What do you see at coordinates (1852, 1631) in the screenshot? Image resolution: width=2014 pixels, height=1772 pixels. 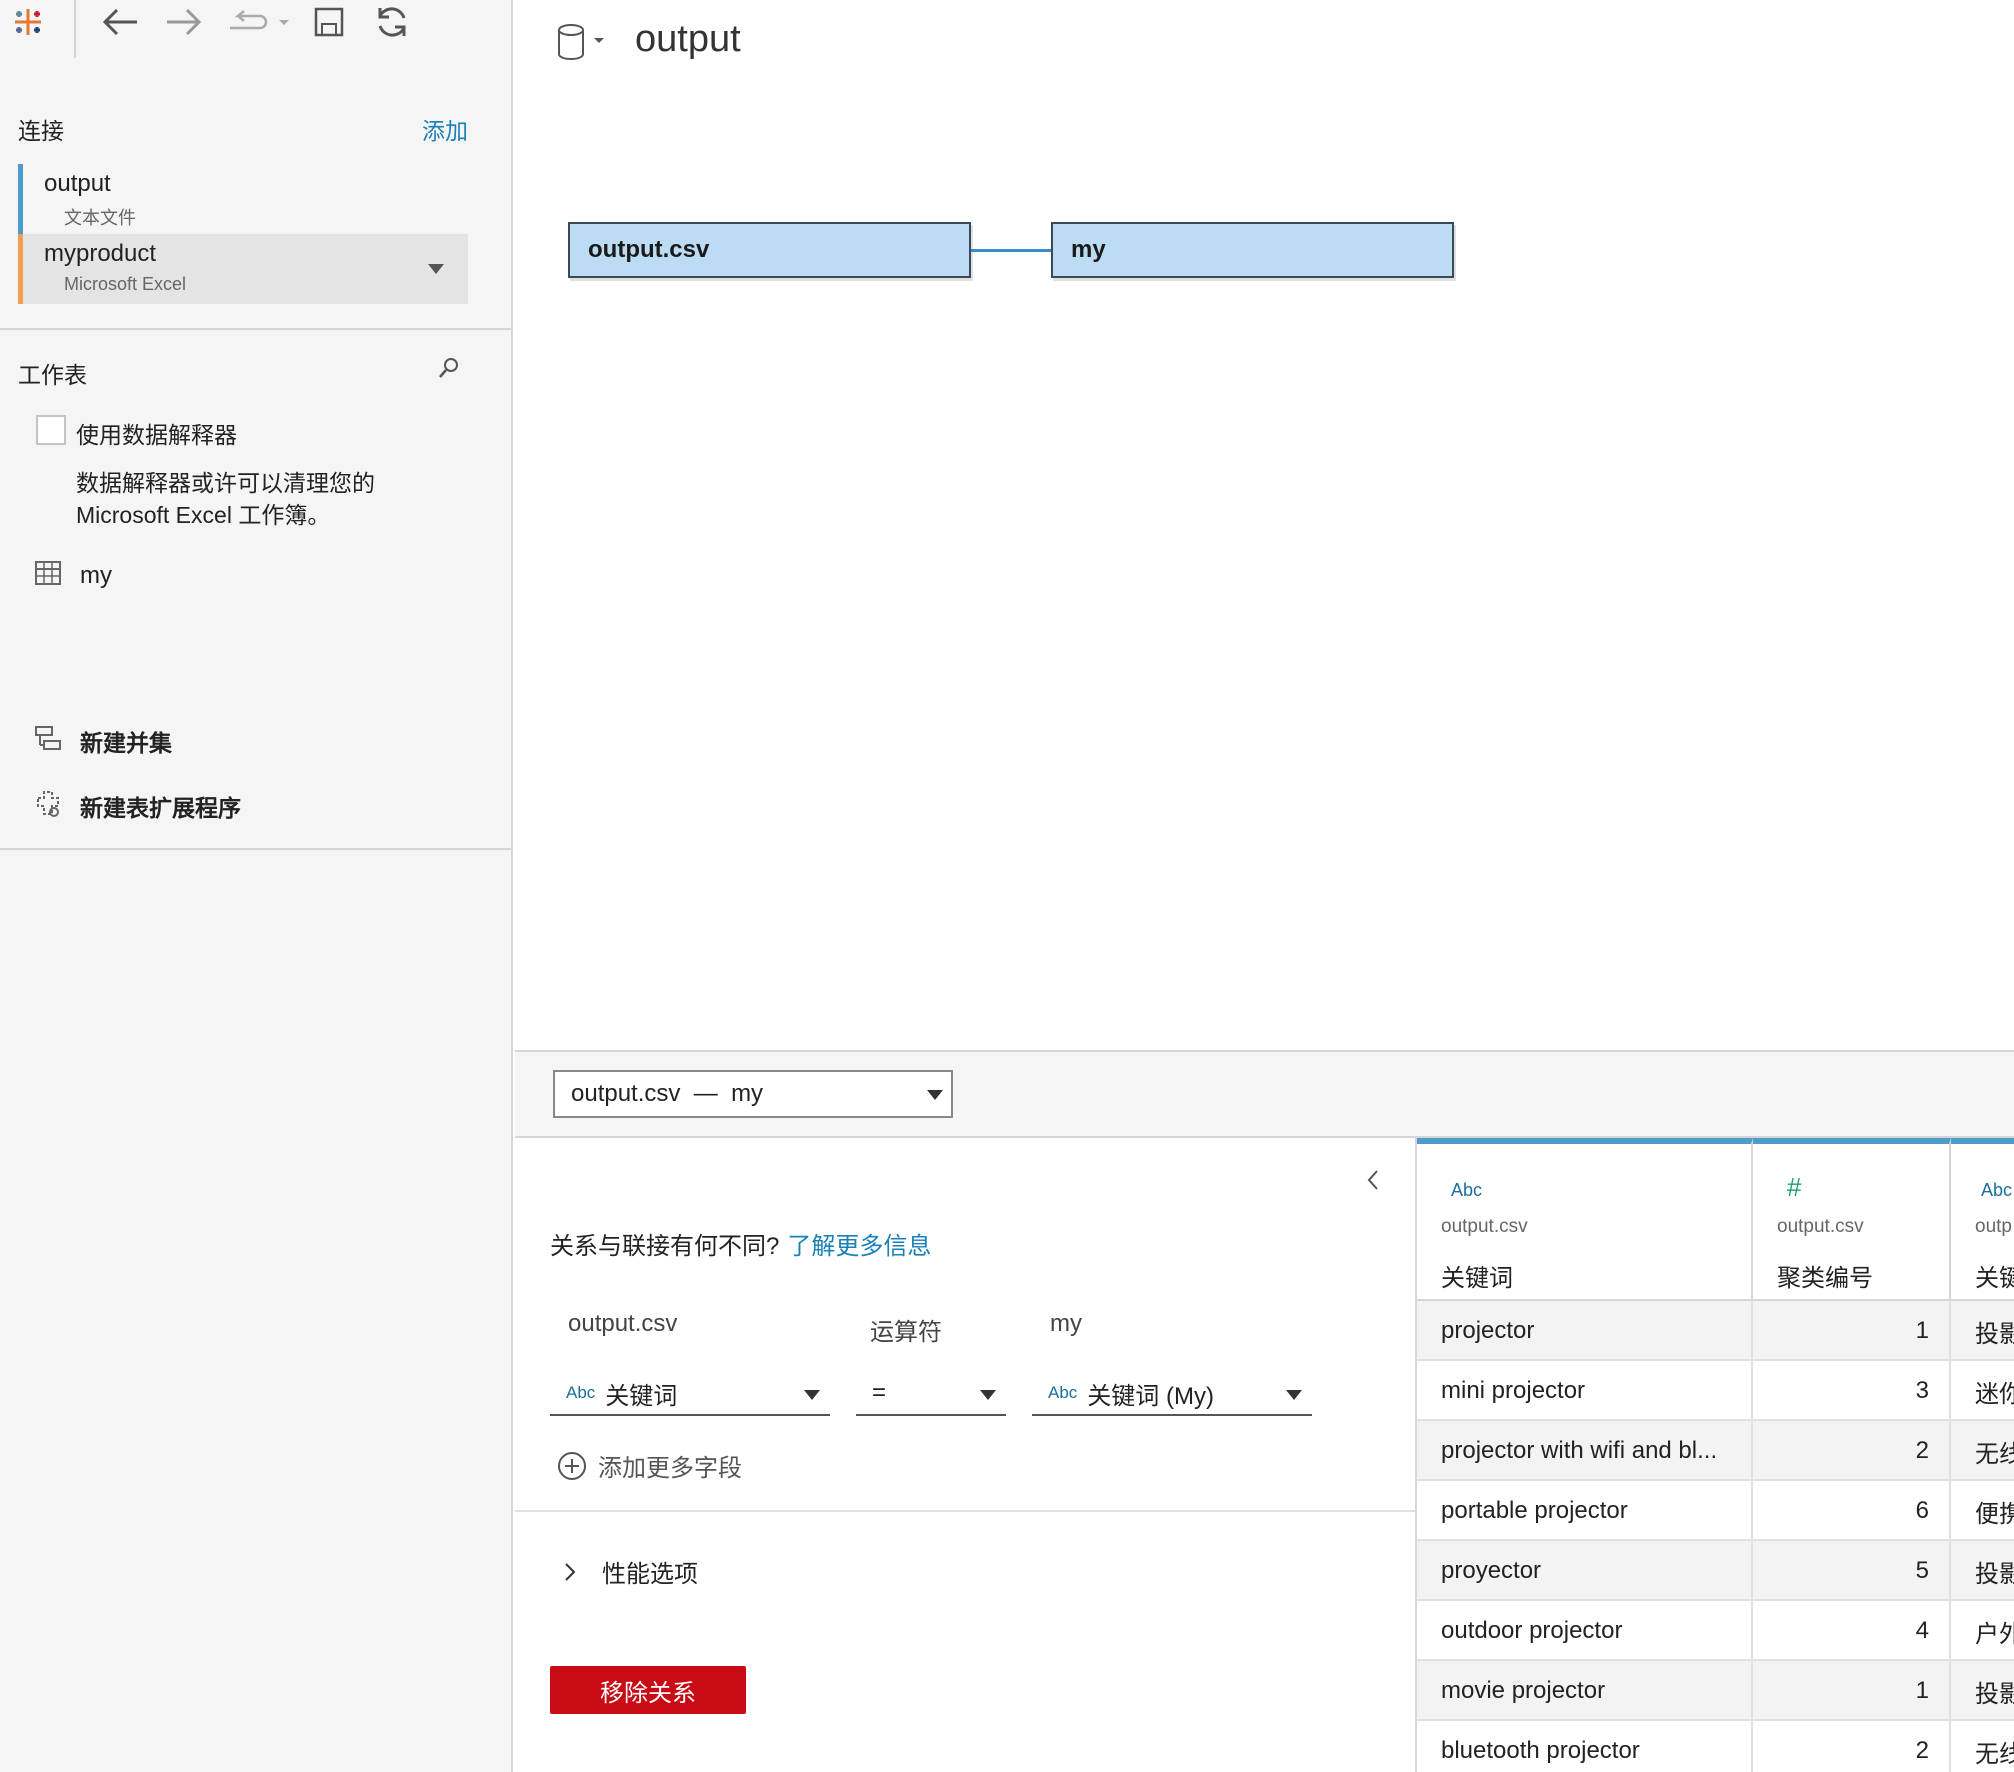 I see `cell-cluster-id: 4` at bounding box center [1852, 1631].